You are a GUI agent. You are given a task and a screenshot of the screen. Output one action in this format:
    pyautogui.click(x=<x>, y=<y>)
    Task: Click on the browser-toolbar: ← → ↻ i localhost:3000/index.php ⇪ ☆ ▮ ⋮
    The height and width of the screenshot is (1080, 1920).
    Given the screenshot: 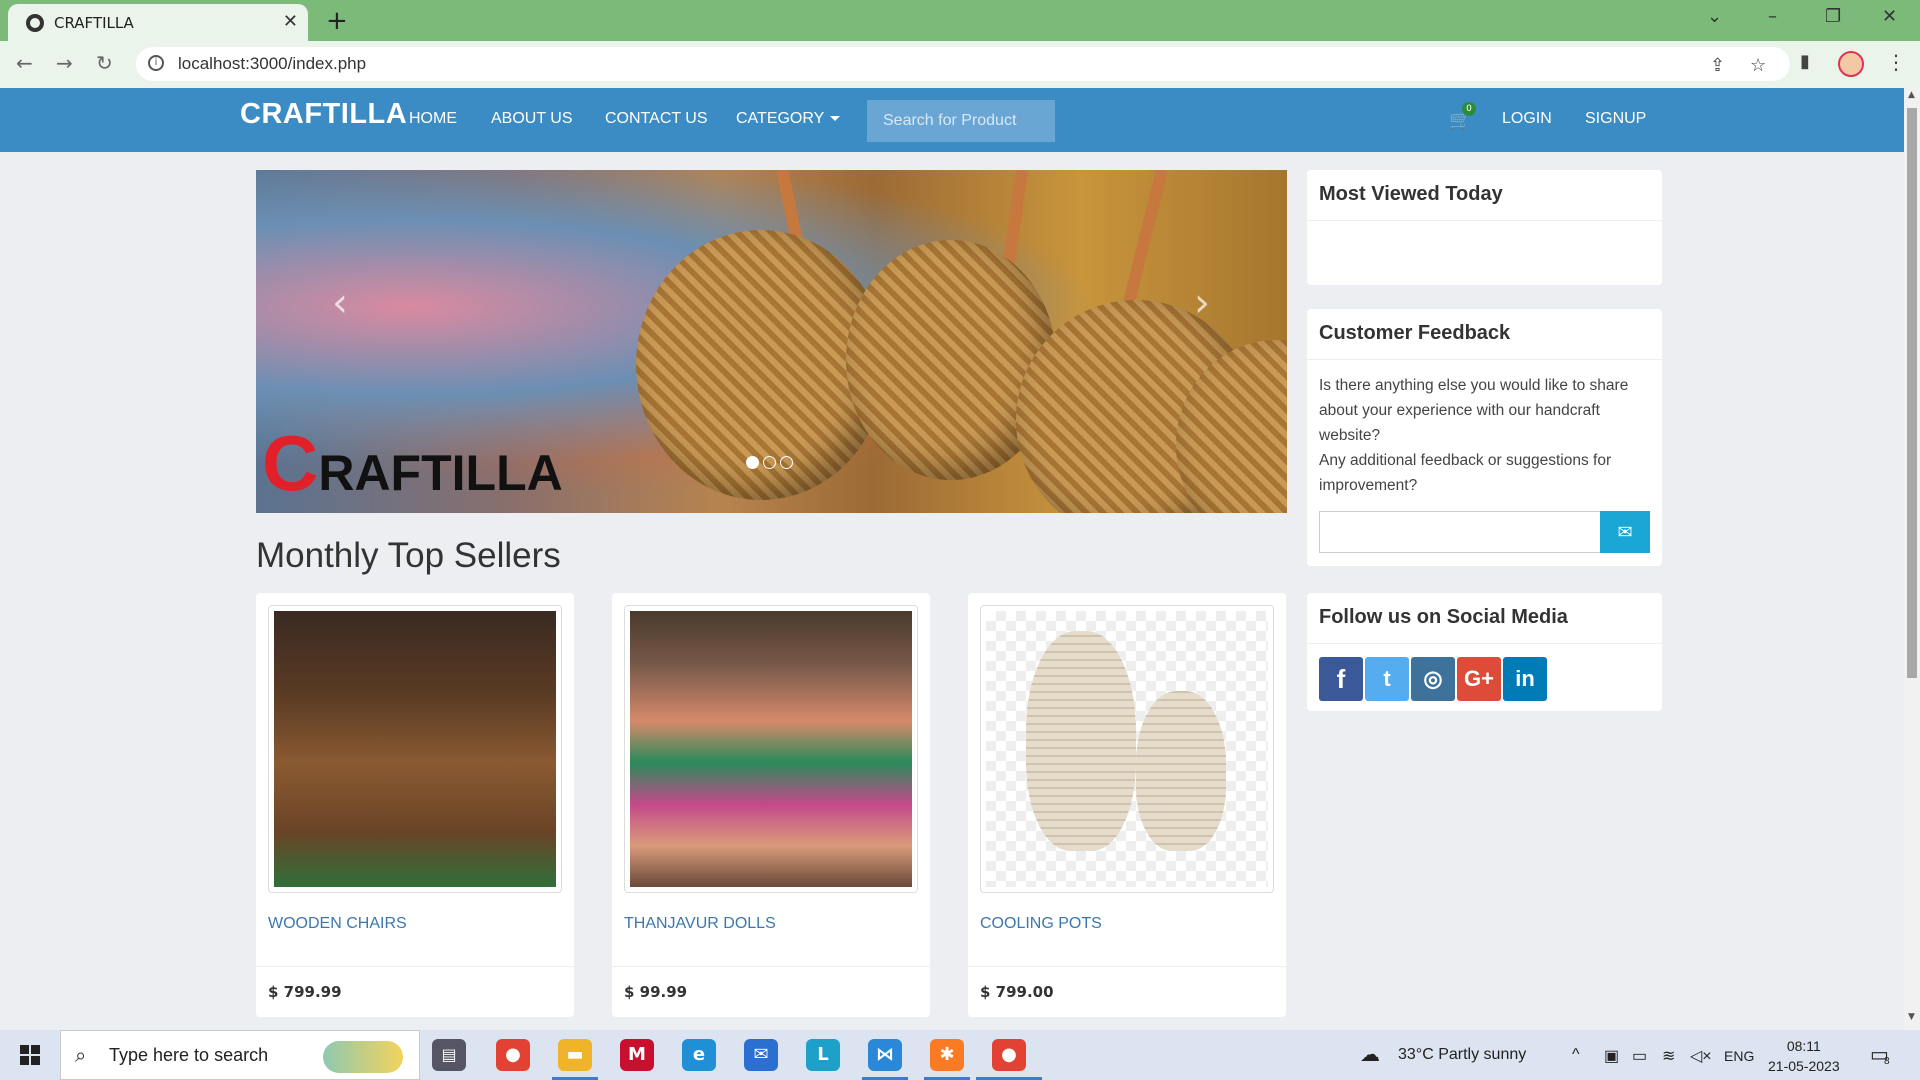 What is the action you would take?
    pyautogui.click(x=960, y=64)
    